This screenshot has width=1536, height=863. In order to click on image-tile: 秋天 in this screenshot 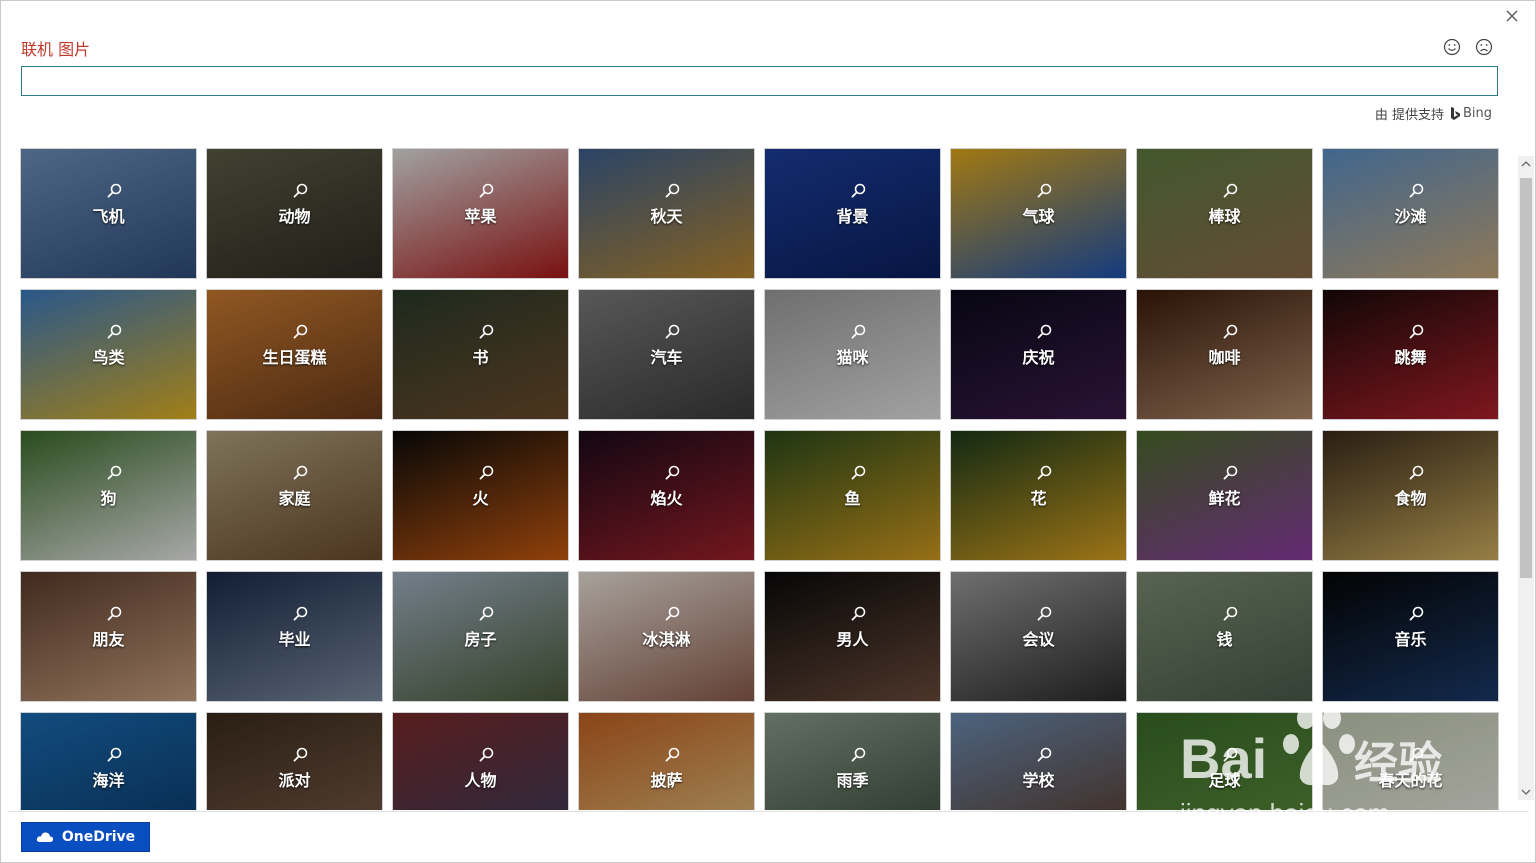, I will do `click(666, 213)`.